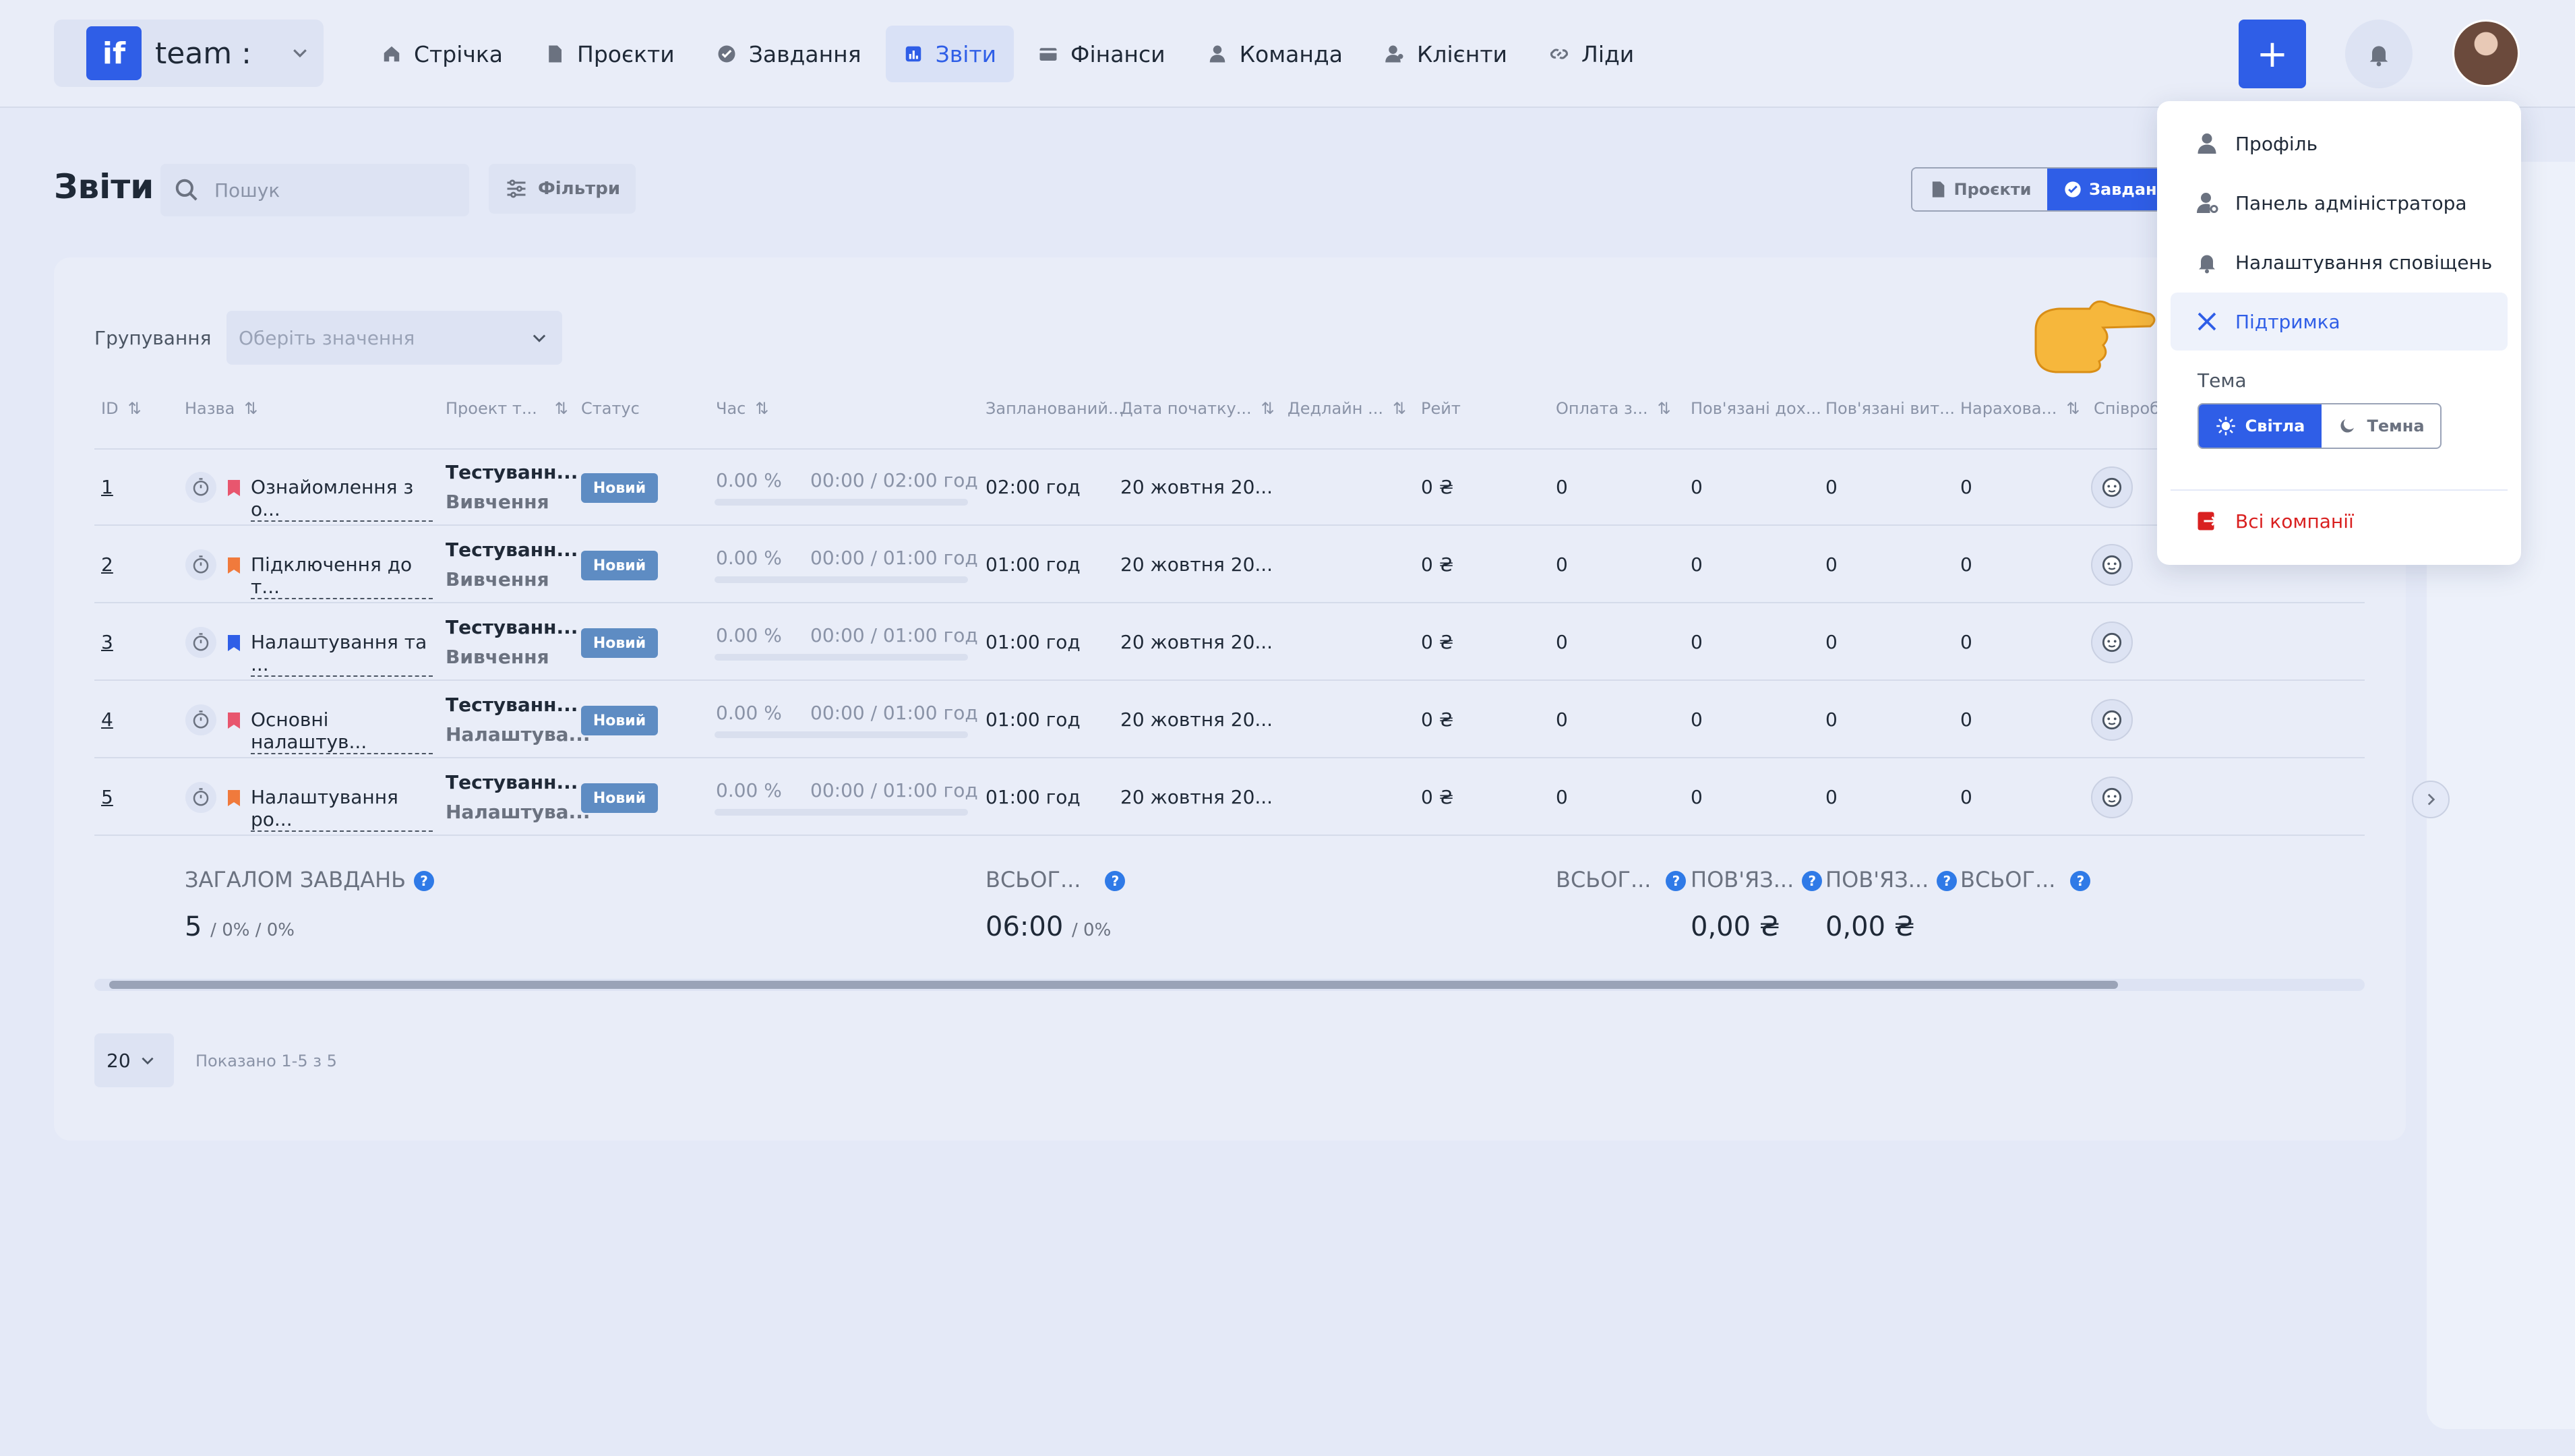  I want to click on col-header-rate: Рейт, so click(1441, 408).